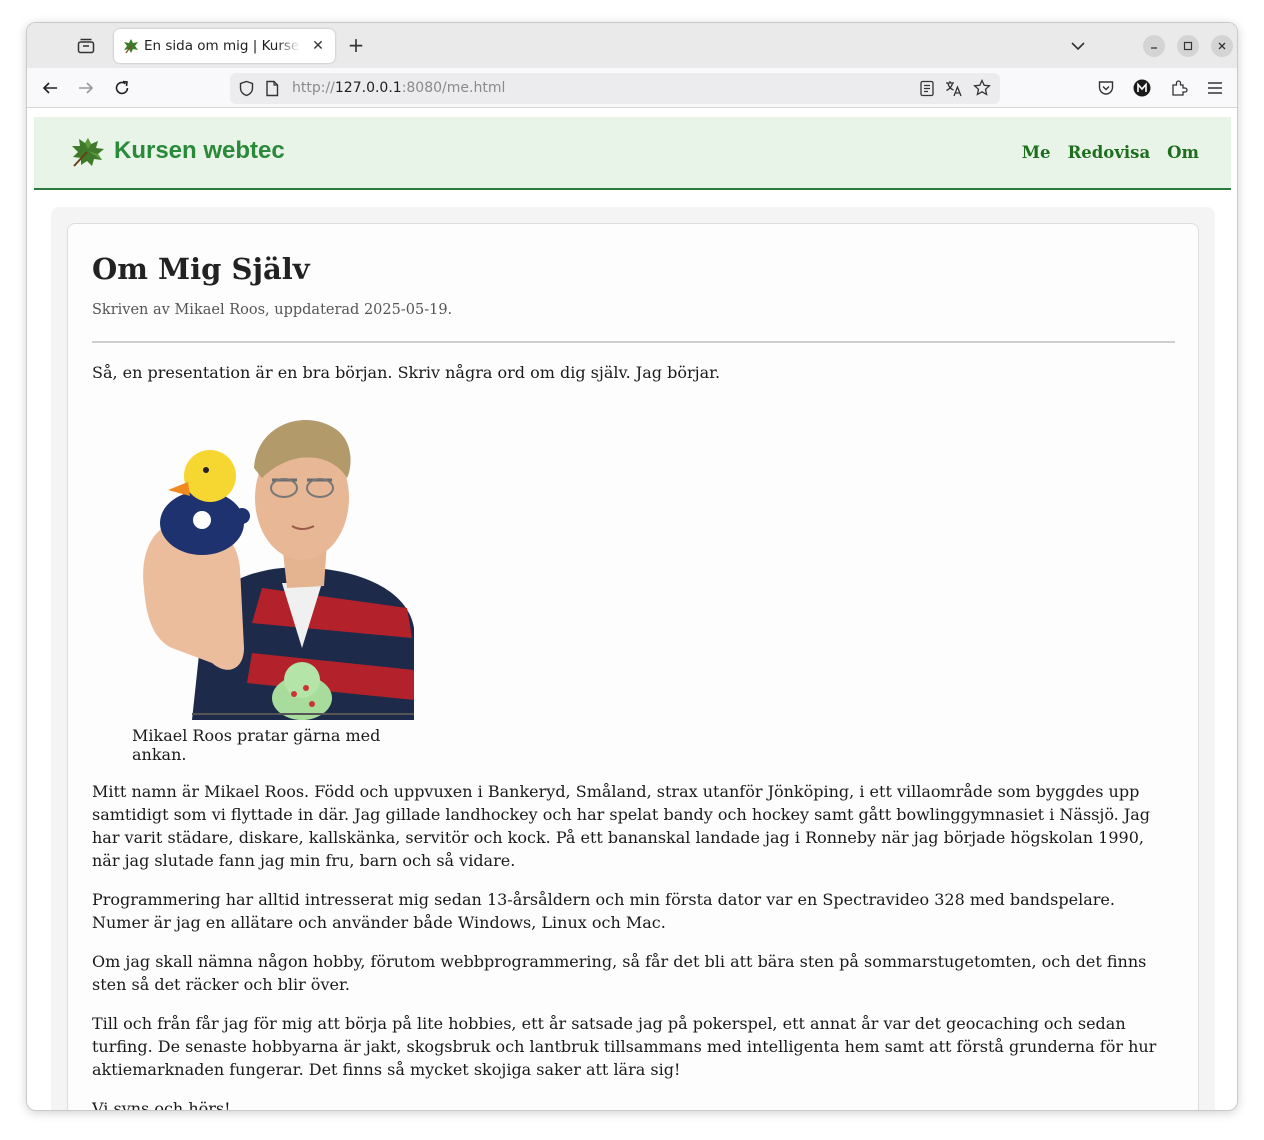  What do you see at coordinates (50, 88) in the screenshot?
I see `back-arrow-icon` at bounding box center [50, 88].